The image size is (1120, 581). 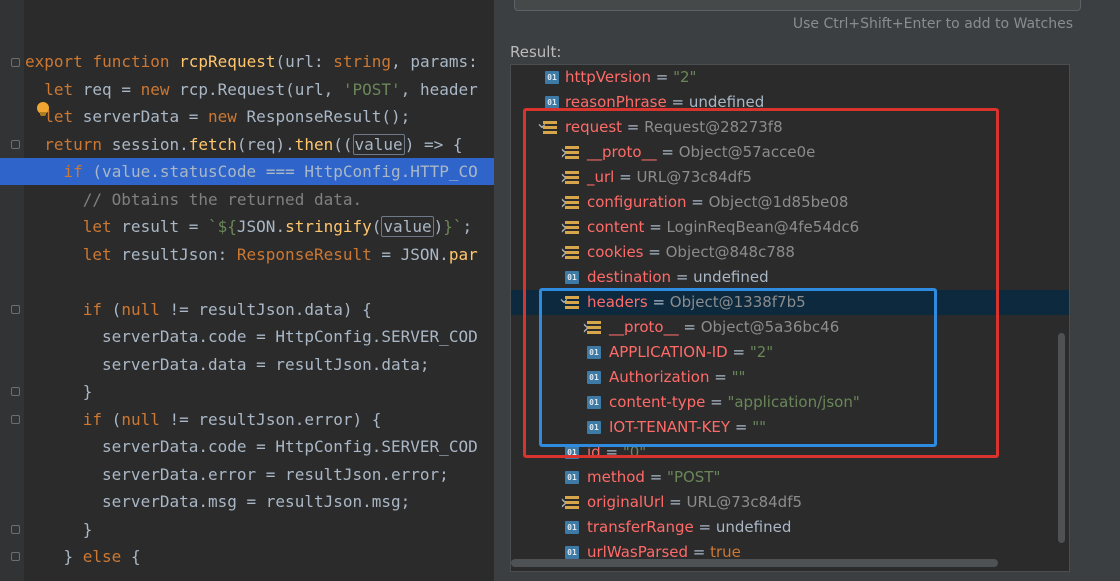 I want to click on result-label: Result:, so click(x=536, y=52).